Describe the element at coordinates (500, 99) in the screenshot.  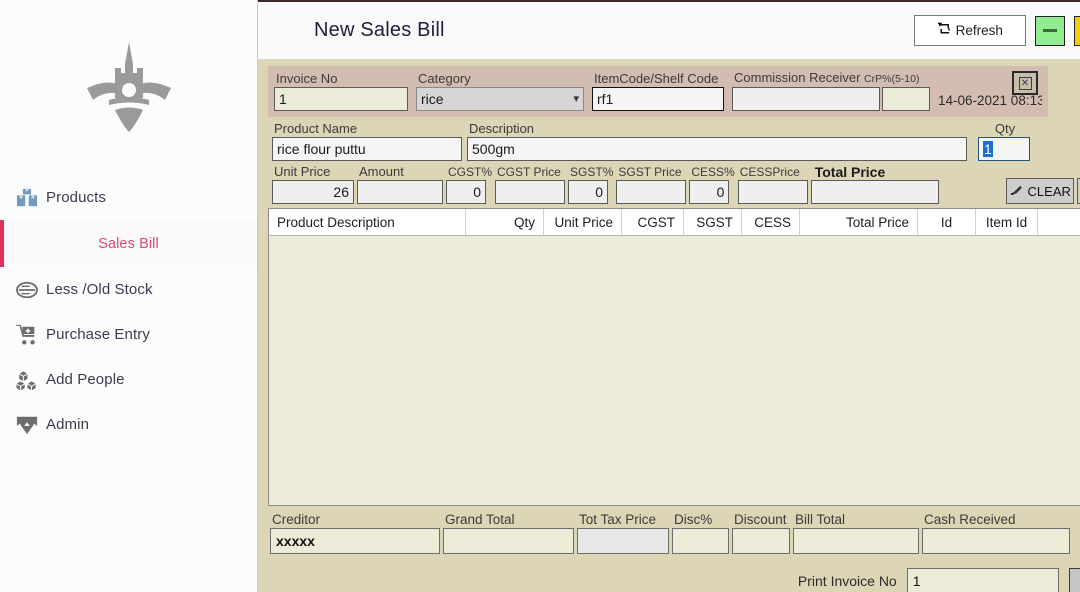
I see `category-select: rice ▾` at that location.